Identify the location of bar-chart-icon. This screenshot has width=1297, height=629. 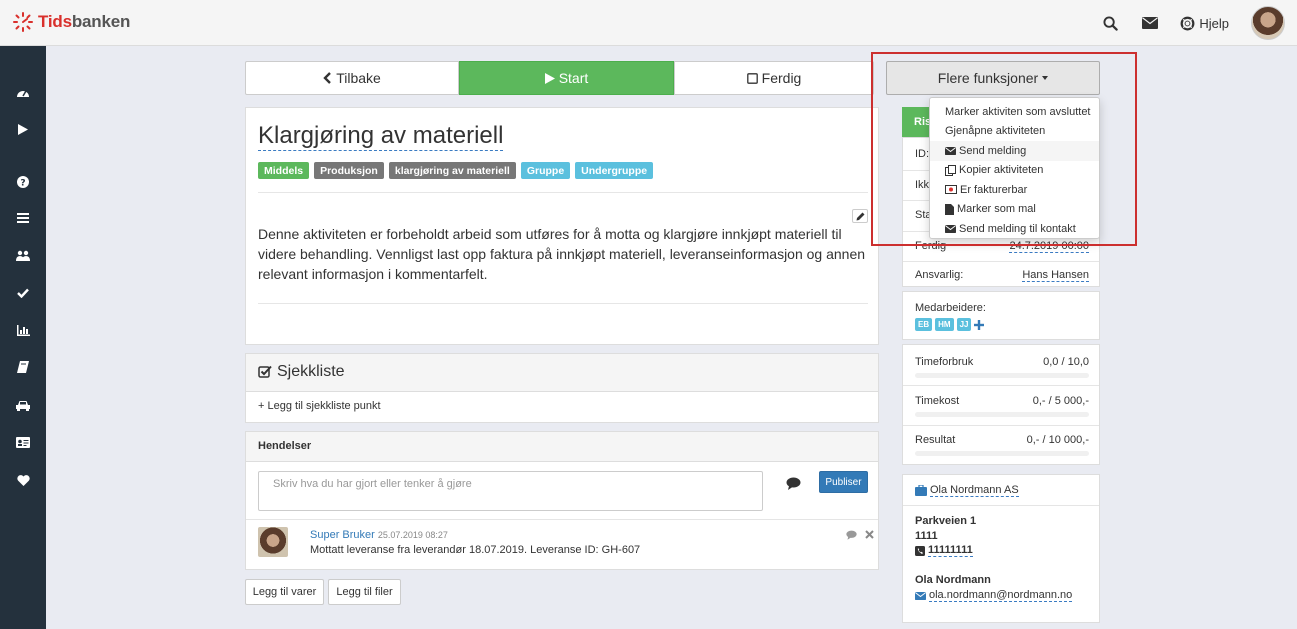
(23, 330).